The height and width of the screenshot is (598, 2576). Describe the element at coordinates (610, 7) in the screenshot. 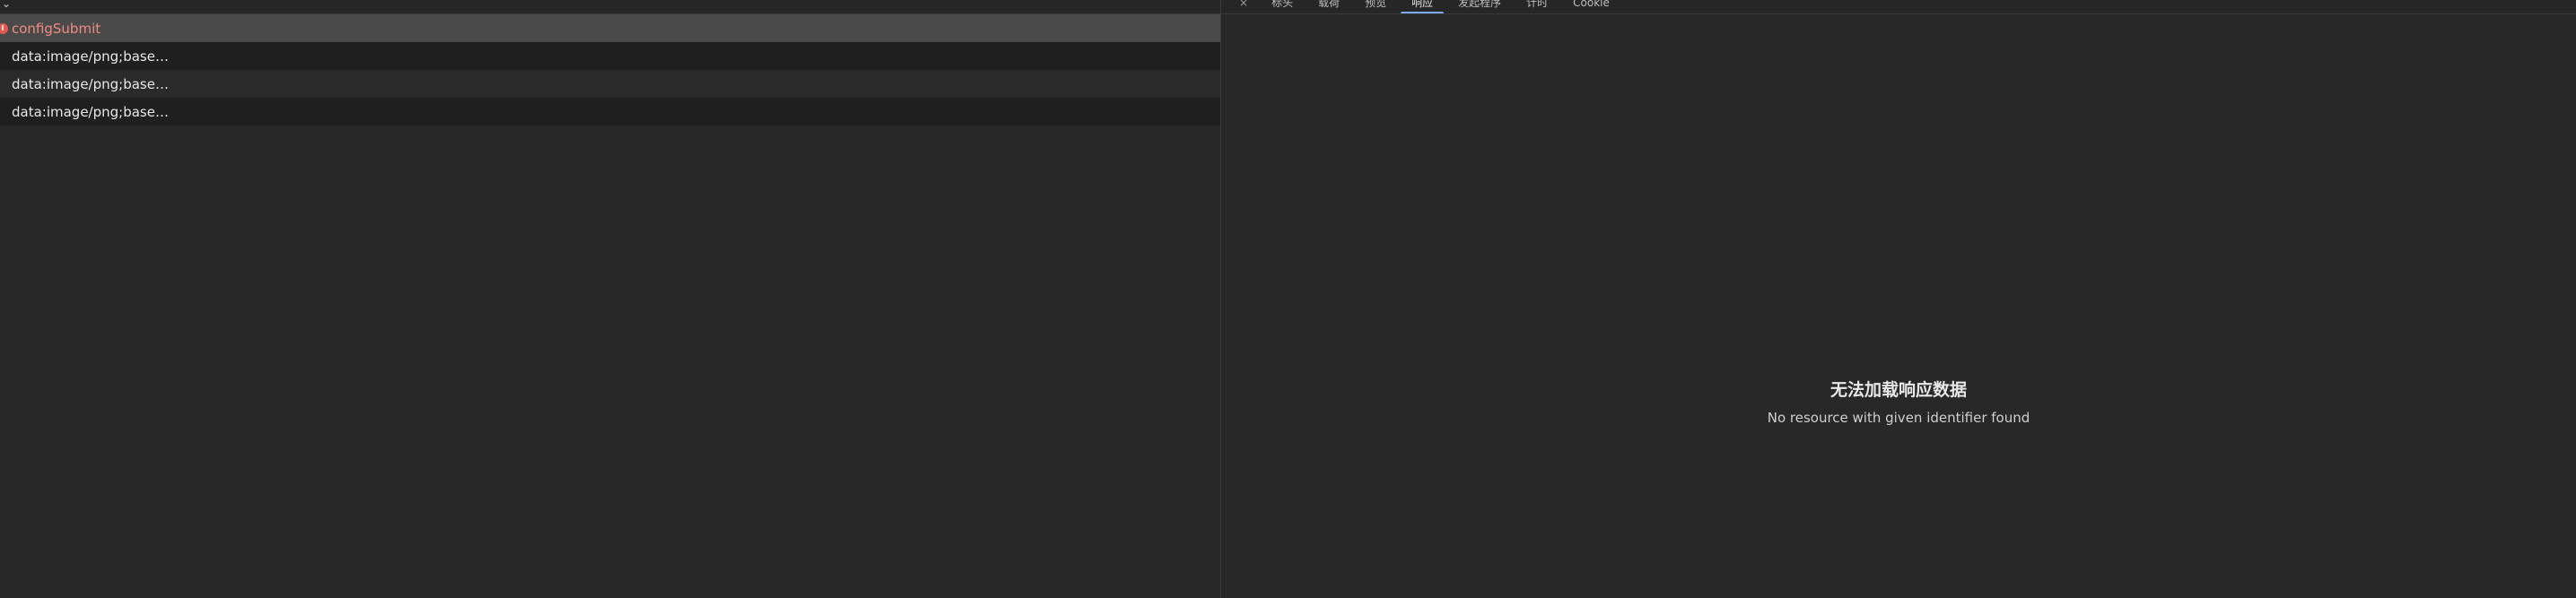

I see `request-list-header: ⌄` at that location.